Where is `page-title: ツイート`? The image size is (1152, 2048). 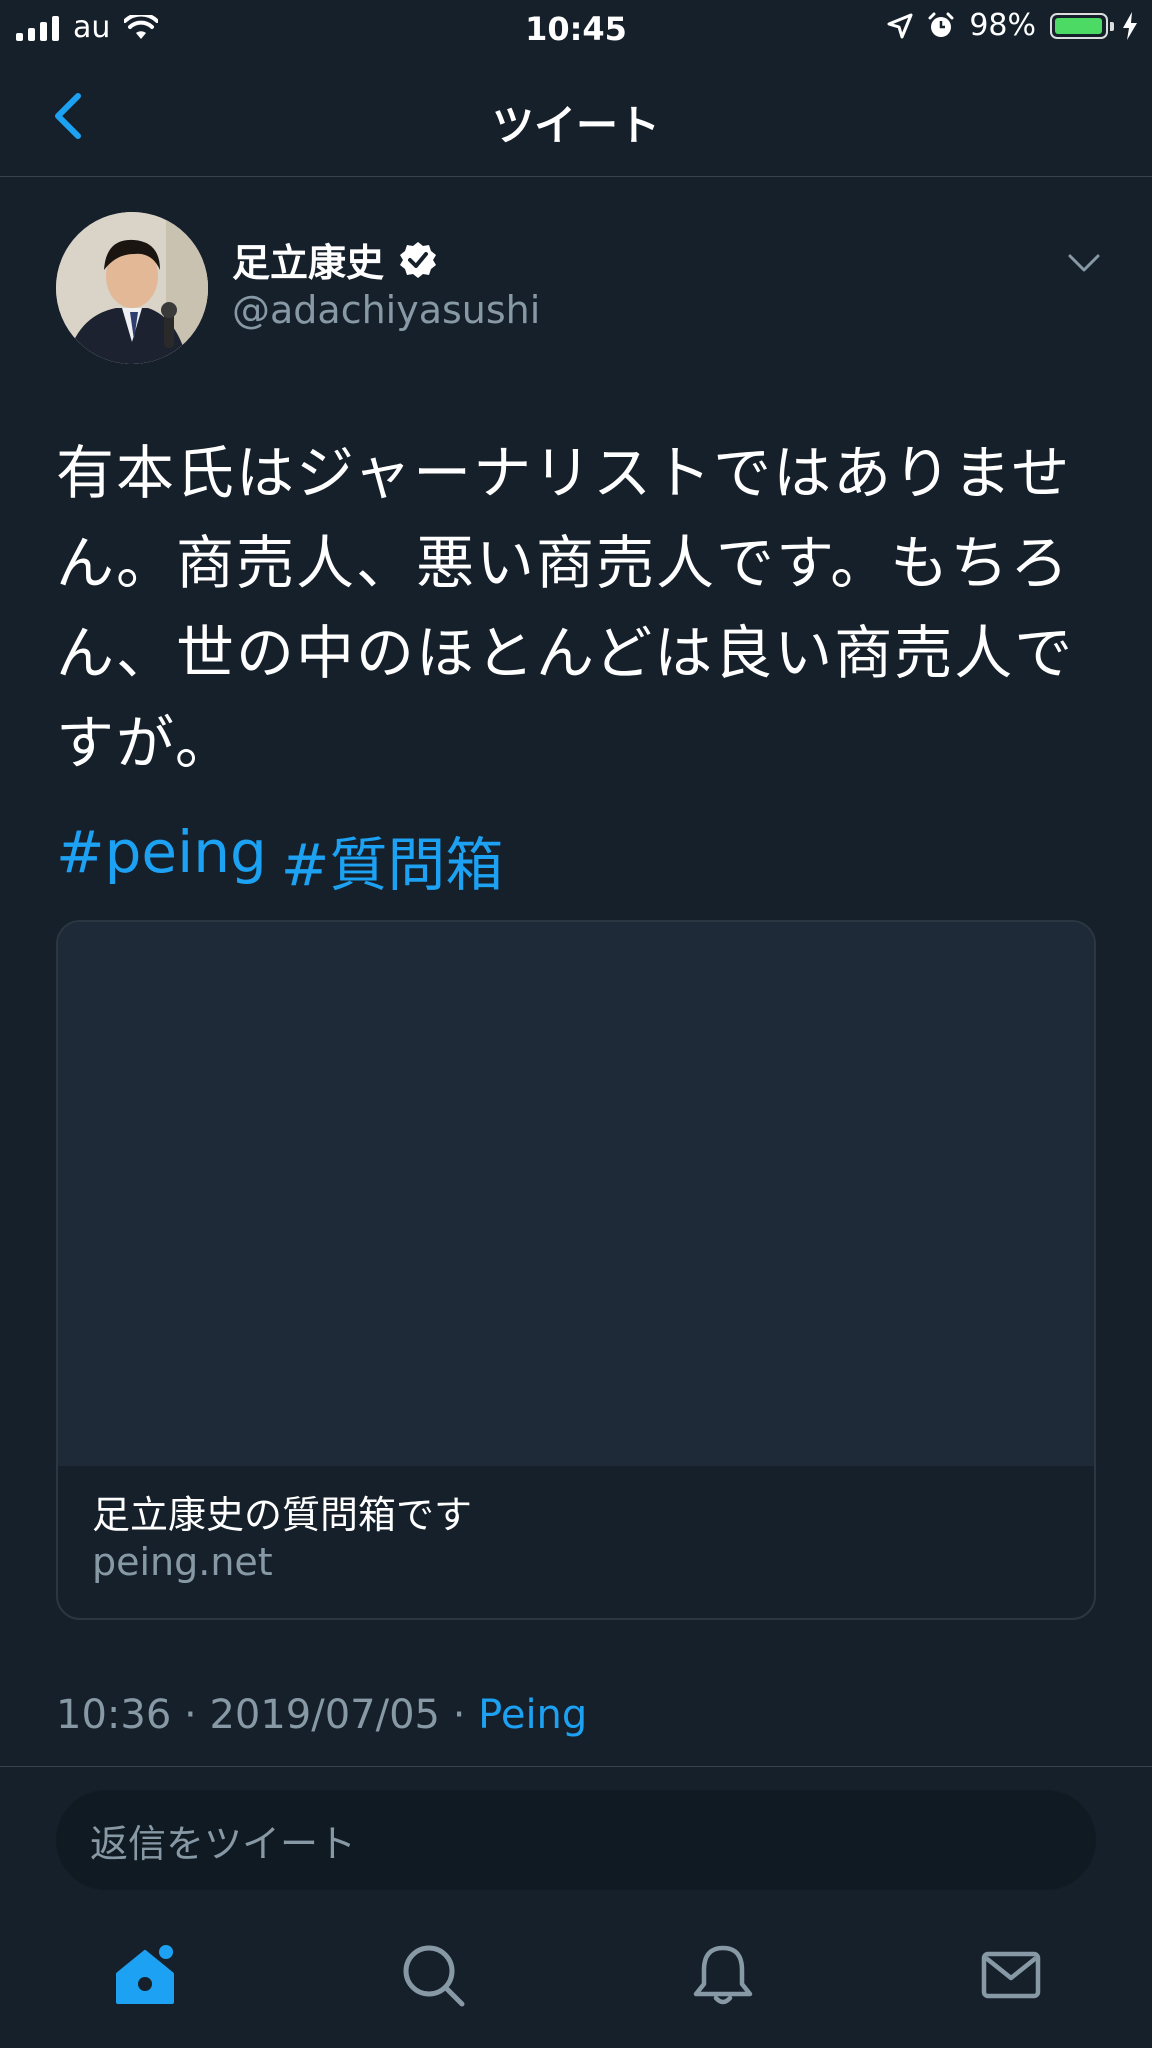 page-title: ツイート is located at coordinates (575, 125).